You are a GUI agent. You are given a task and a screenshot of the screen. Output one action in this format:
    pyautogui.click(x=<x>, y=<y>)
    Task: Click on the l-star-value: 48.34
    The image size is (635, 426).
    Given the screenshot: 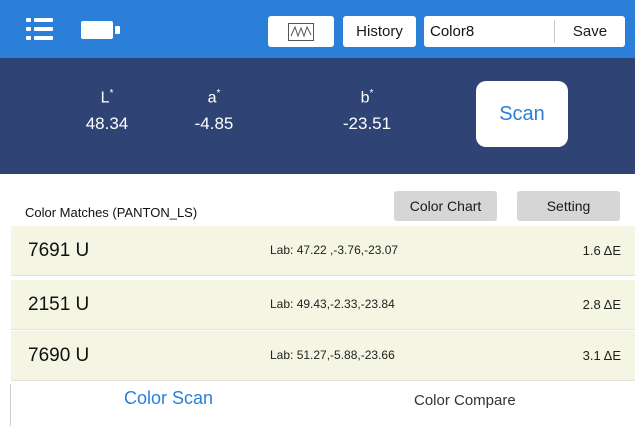 What is the action you would take?
    pyautogui.click(x=107, y=123)
    